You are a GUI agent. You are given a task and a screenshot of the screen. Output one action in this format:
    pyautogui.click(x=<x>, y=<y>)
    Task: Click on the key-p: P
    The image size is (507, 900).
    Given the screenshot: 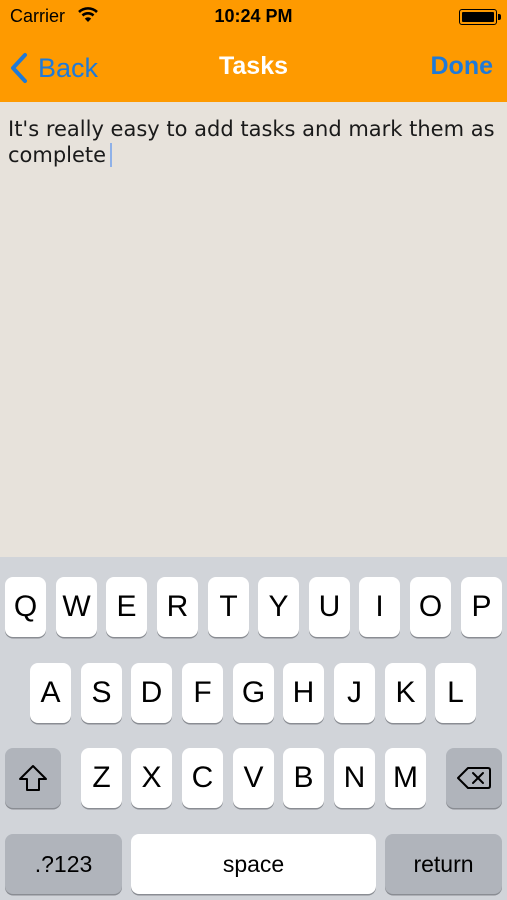 What is the action you would take?
    pyautogui.click(x=481, y=607)
    